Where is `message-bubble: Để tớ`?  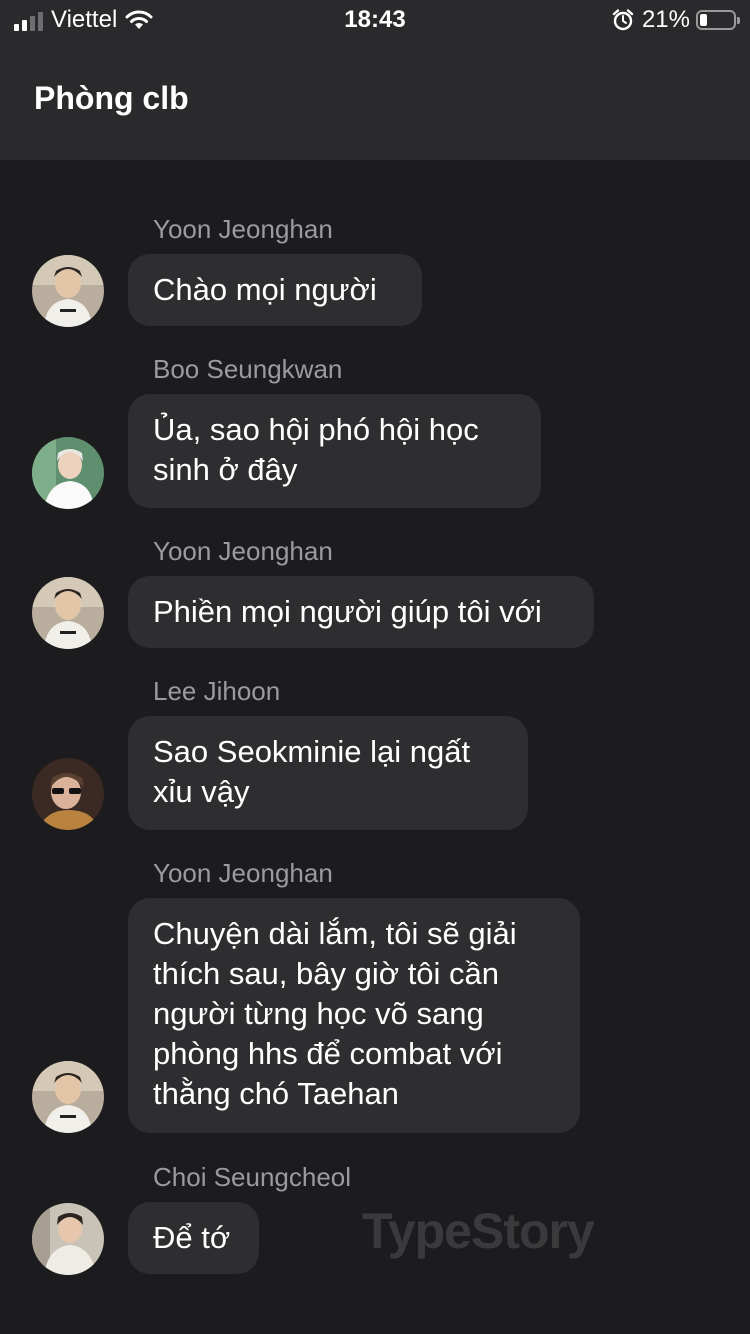
message-bubble: Để tớ is located at coordinates (193, 1238).